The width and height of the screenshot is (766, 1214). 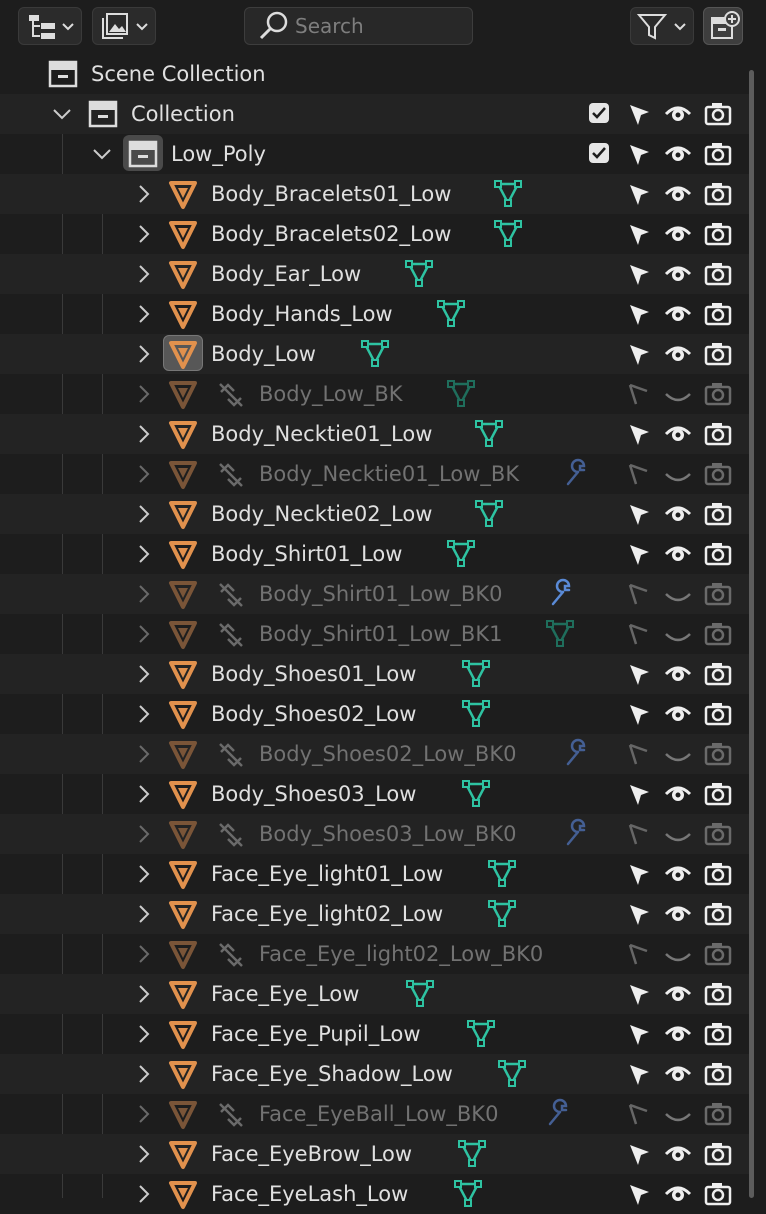 I want to click on object-row: Body_Hands_Low, so click(x=376, y=314).